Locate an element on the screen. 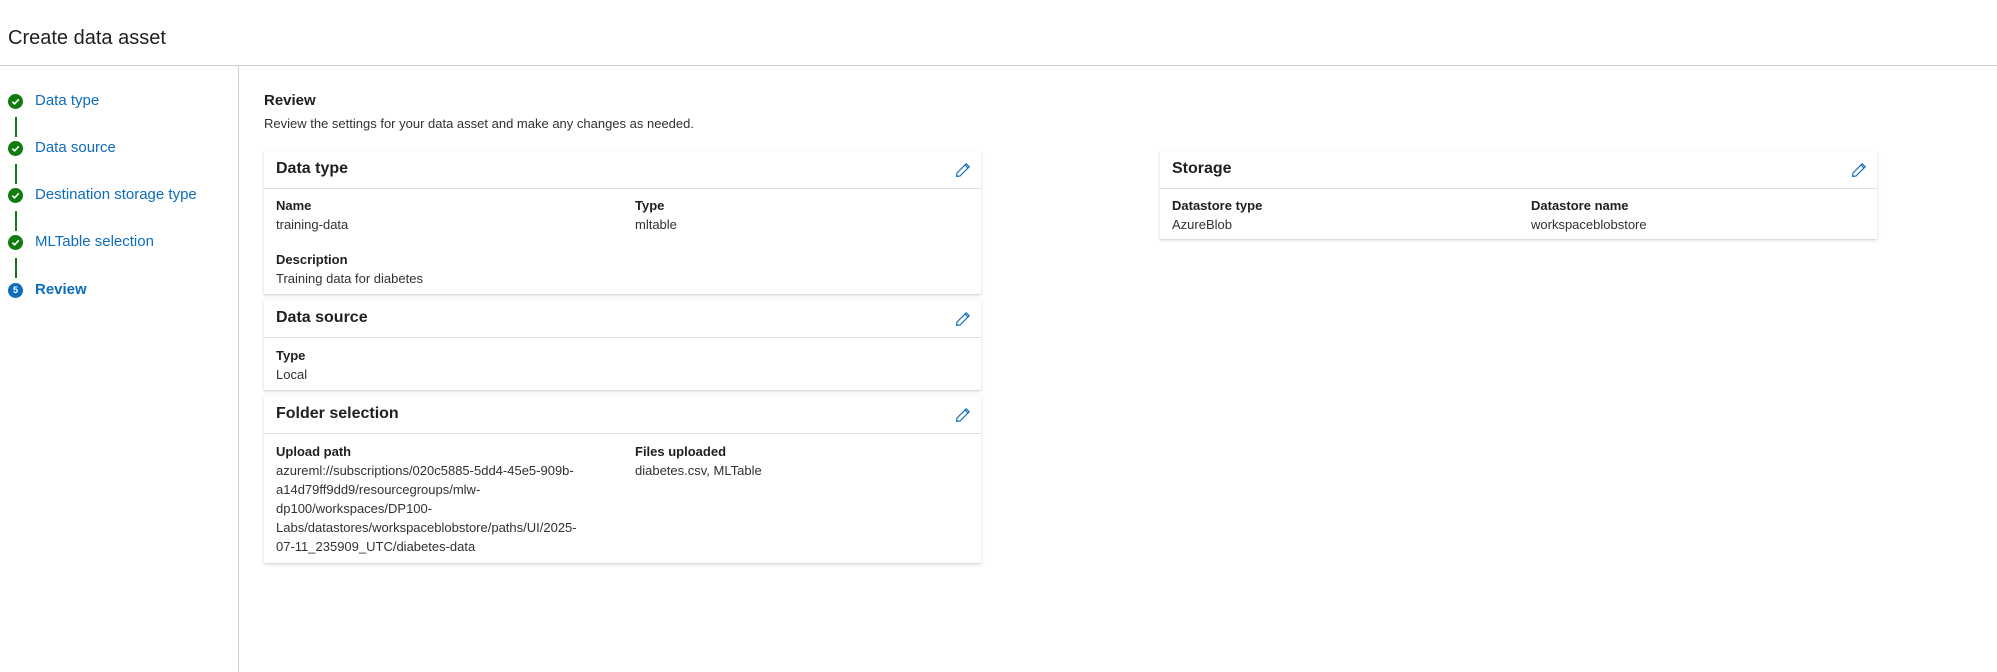 Image resolution: width=1997 pixels, height=672 pixels. type-field: Type mltable is located at coordinates (656, 215).